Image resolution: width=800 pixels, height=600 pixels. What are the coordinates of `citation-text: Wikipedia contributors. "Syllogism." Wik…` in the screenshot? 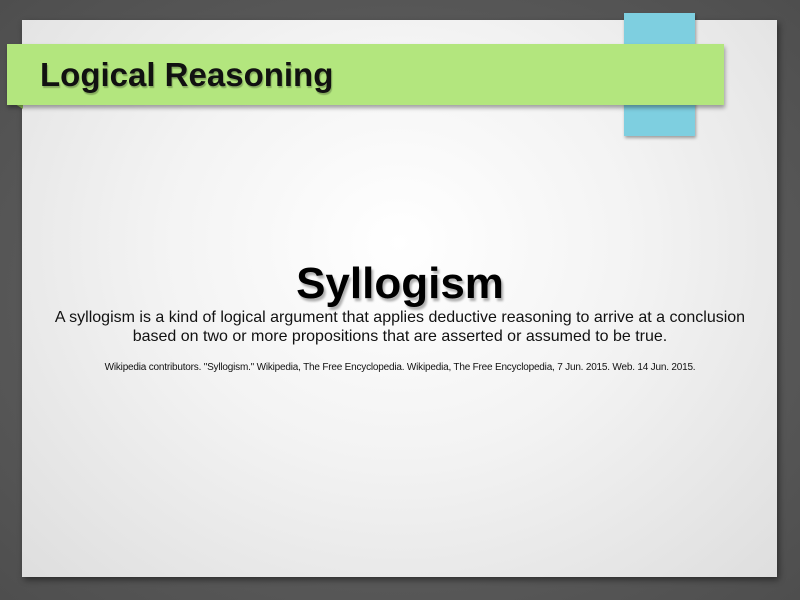 It's located at (400, 367).